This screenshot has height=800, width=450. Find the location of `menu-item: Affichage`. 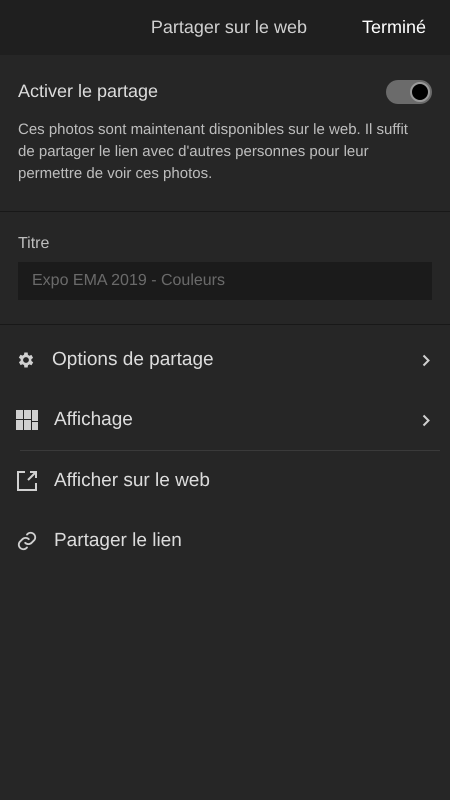

menu-item: Affichage is located at coordinates (225, 420).